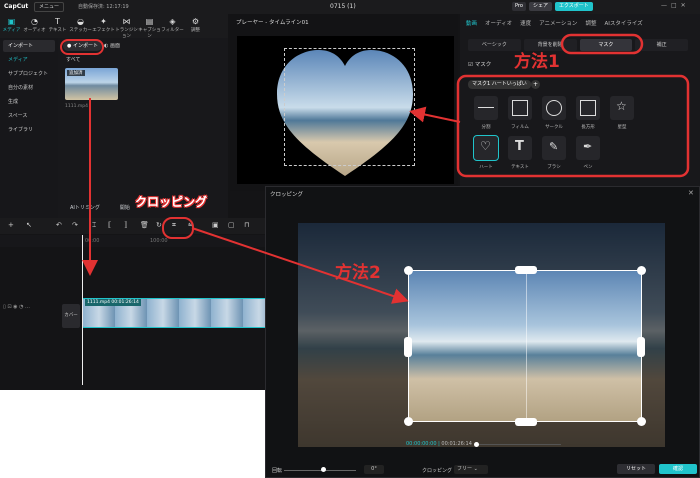  Describe the element at coordinates (231, 225) in the screenshot. I see `marker-icon: ▢` at that location.